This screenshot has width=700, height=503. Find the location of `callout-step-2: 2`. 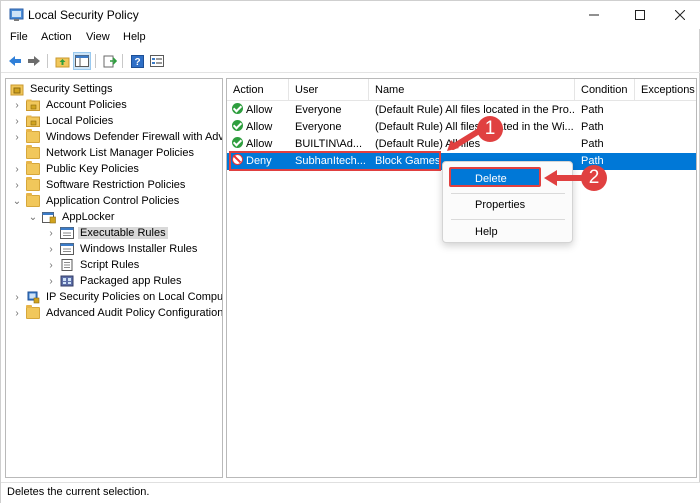

callout-step-2: 2 is located at coordinates (594, 178).